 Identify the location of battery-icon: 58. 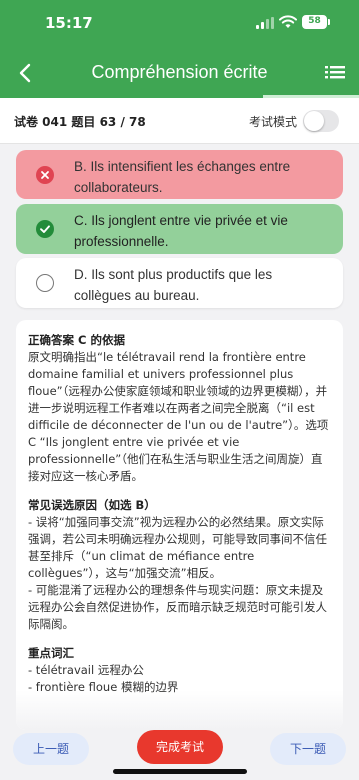
(316, 22).